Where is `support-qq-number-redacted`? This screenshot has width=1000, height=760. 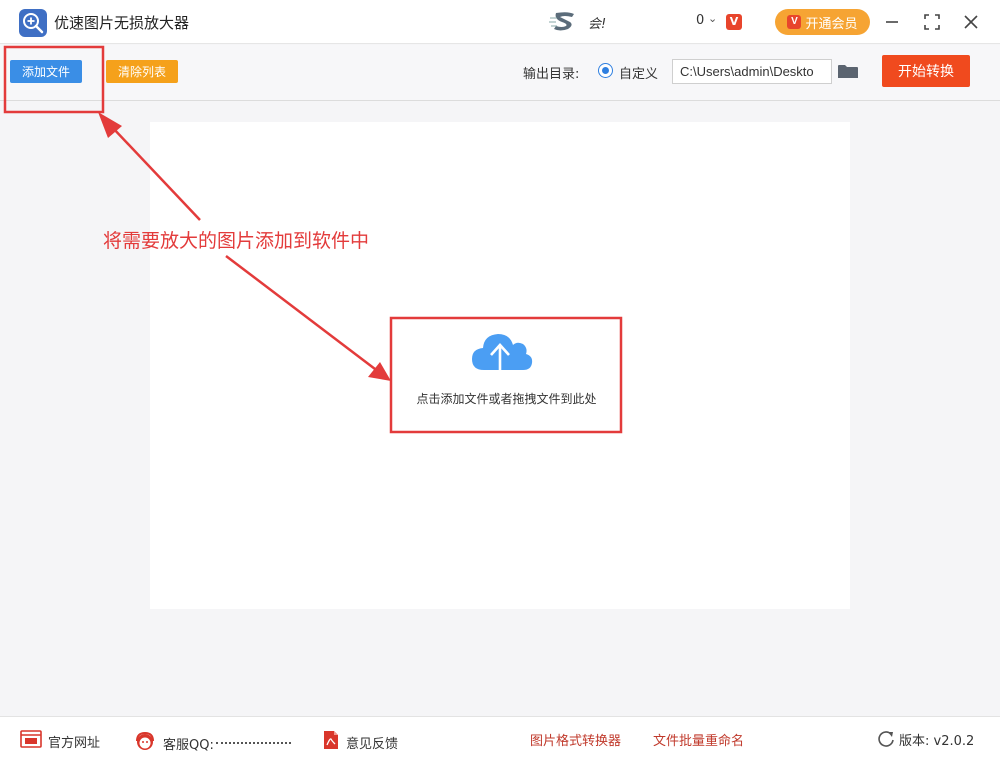 support-qq-number-redacted is located at coordinates (253, 743).